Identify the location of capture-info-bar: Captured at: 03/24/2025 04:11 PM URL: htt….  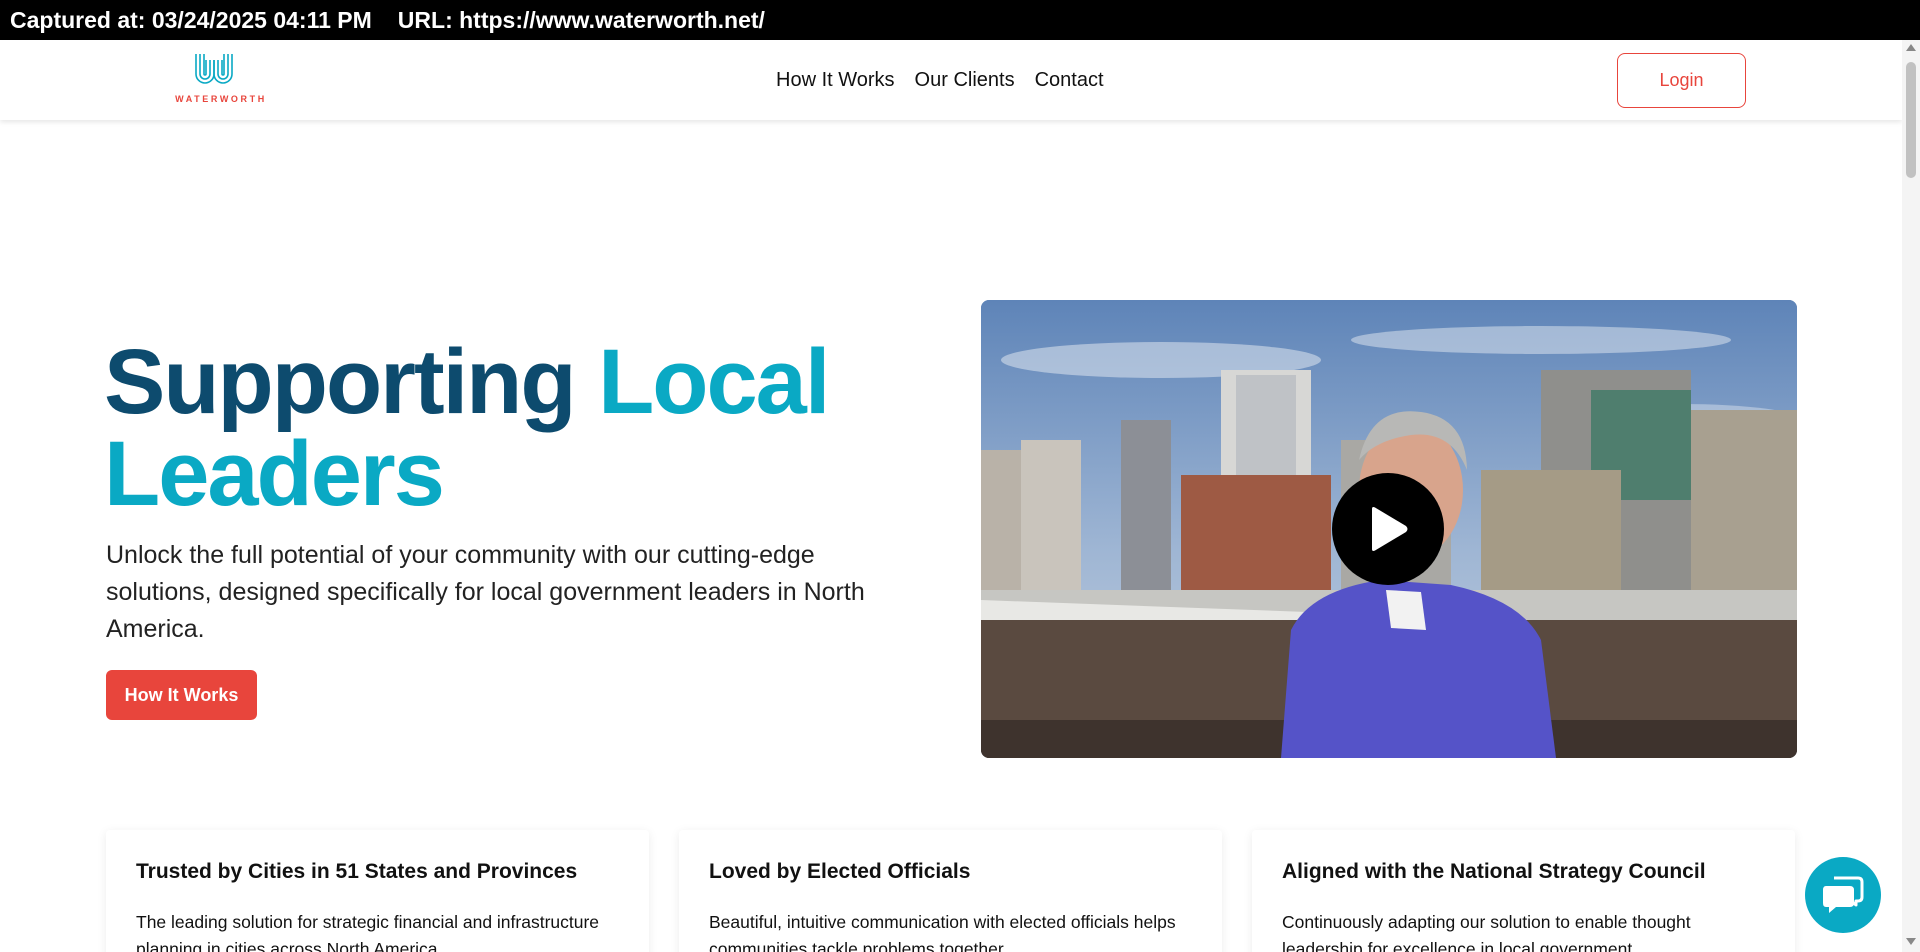
(960, 20).